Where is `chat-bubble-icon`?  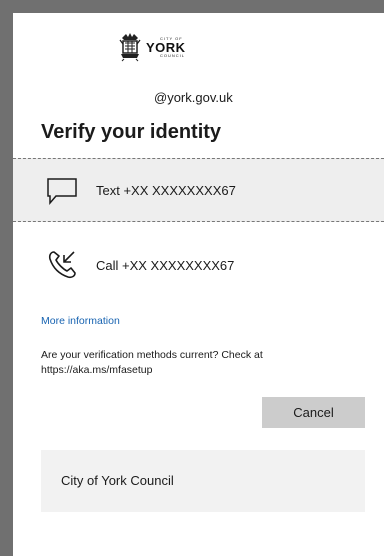 chat-bubble-icon is located at coordinates (62, 192).